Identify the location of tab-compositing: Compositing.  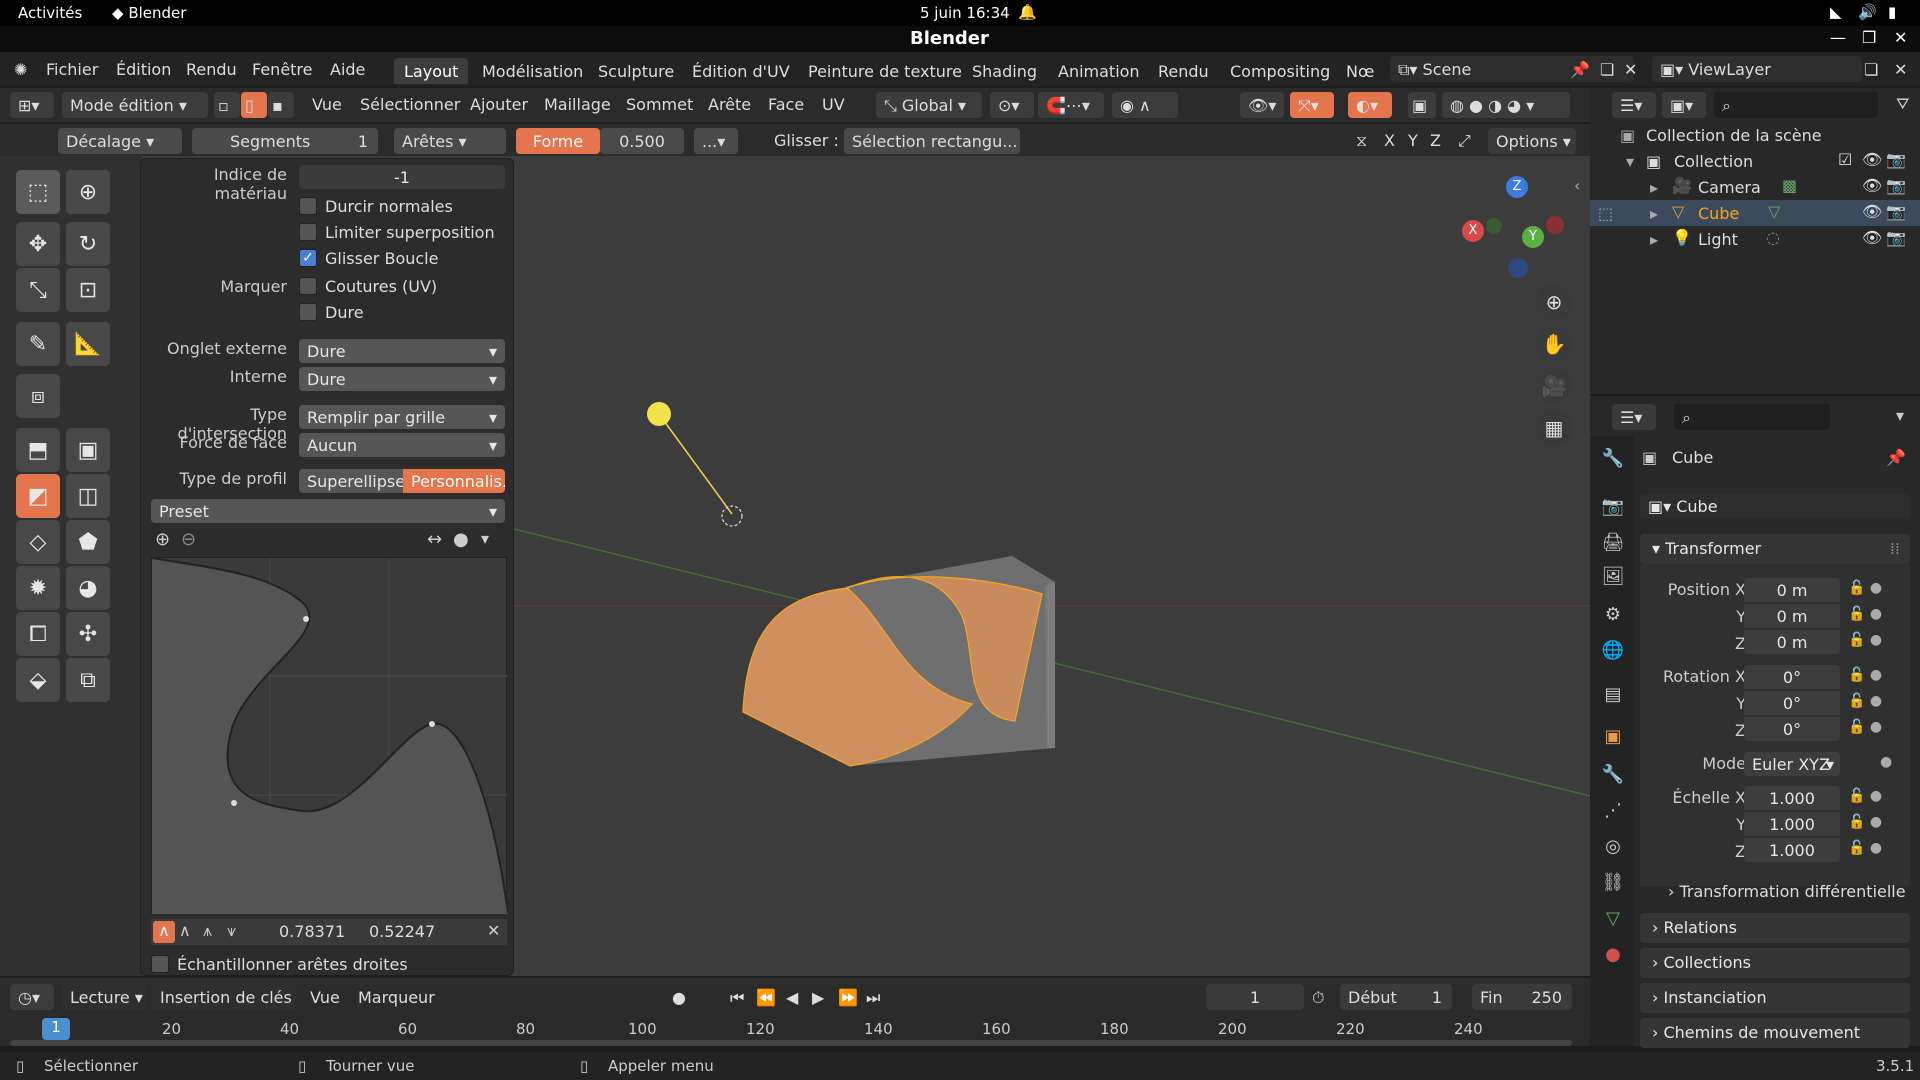
(1280, 71).